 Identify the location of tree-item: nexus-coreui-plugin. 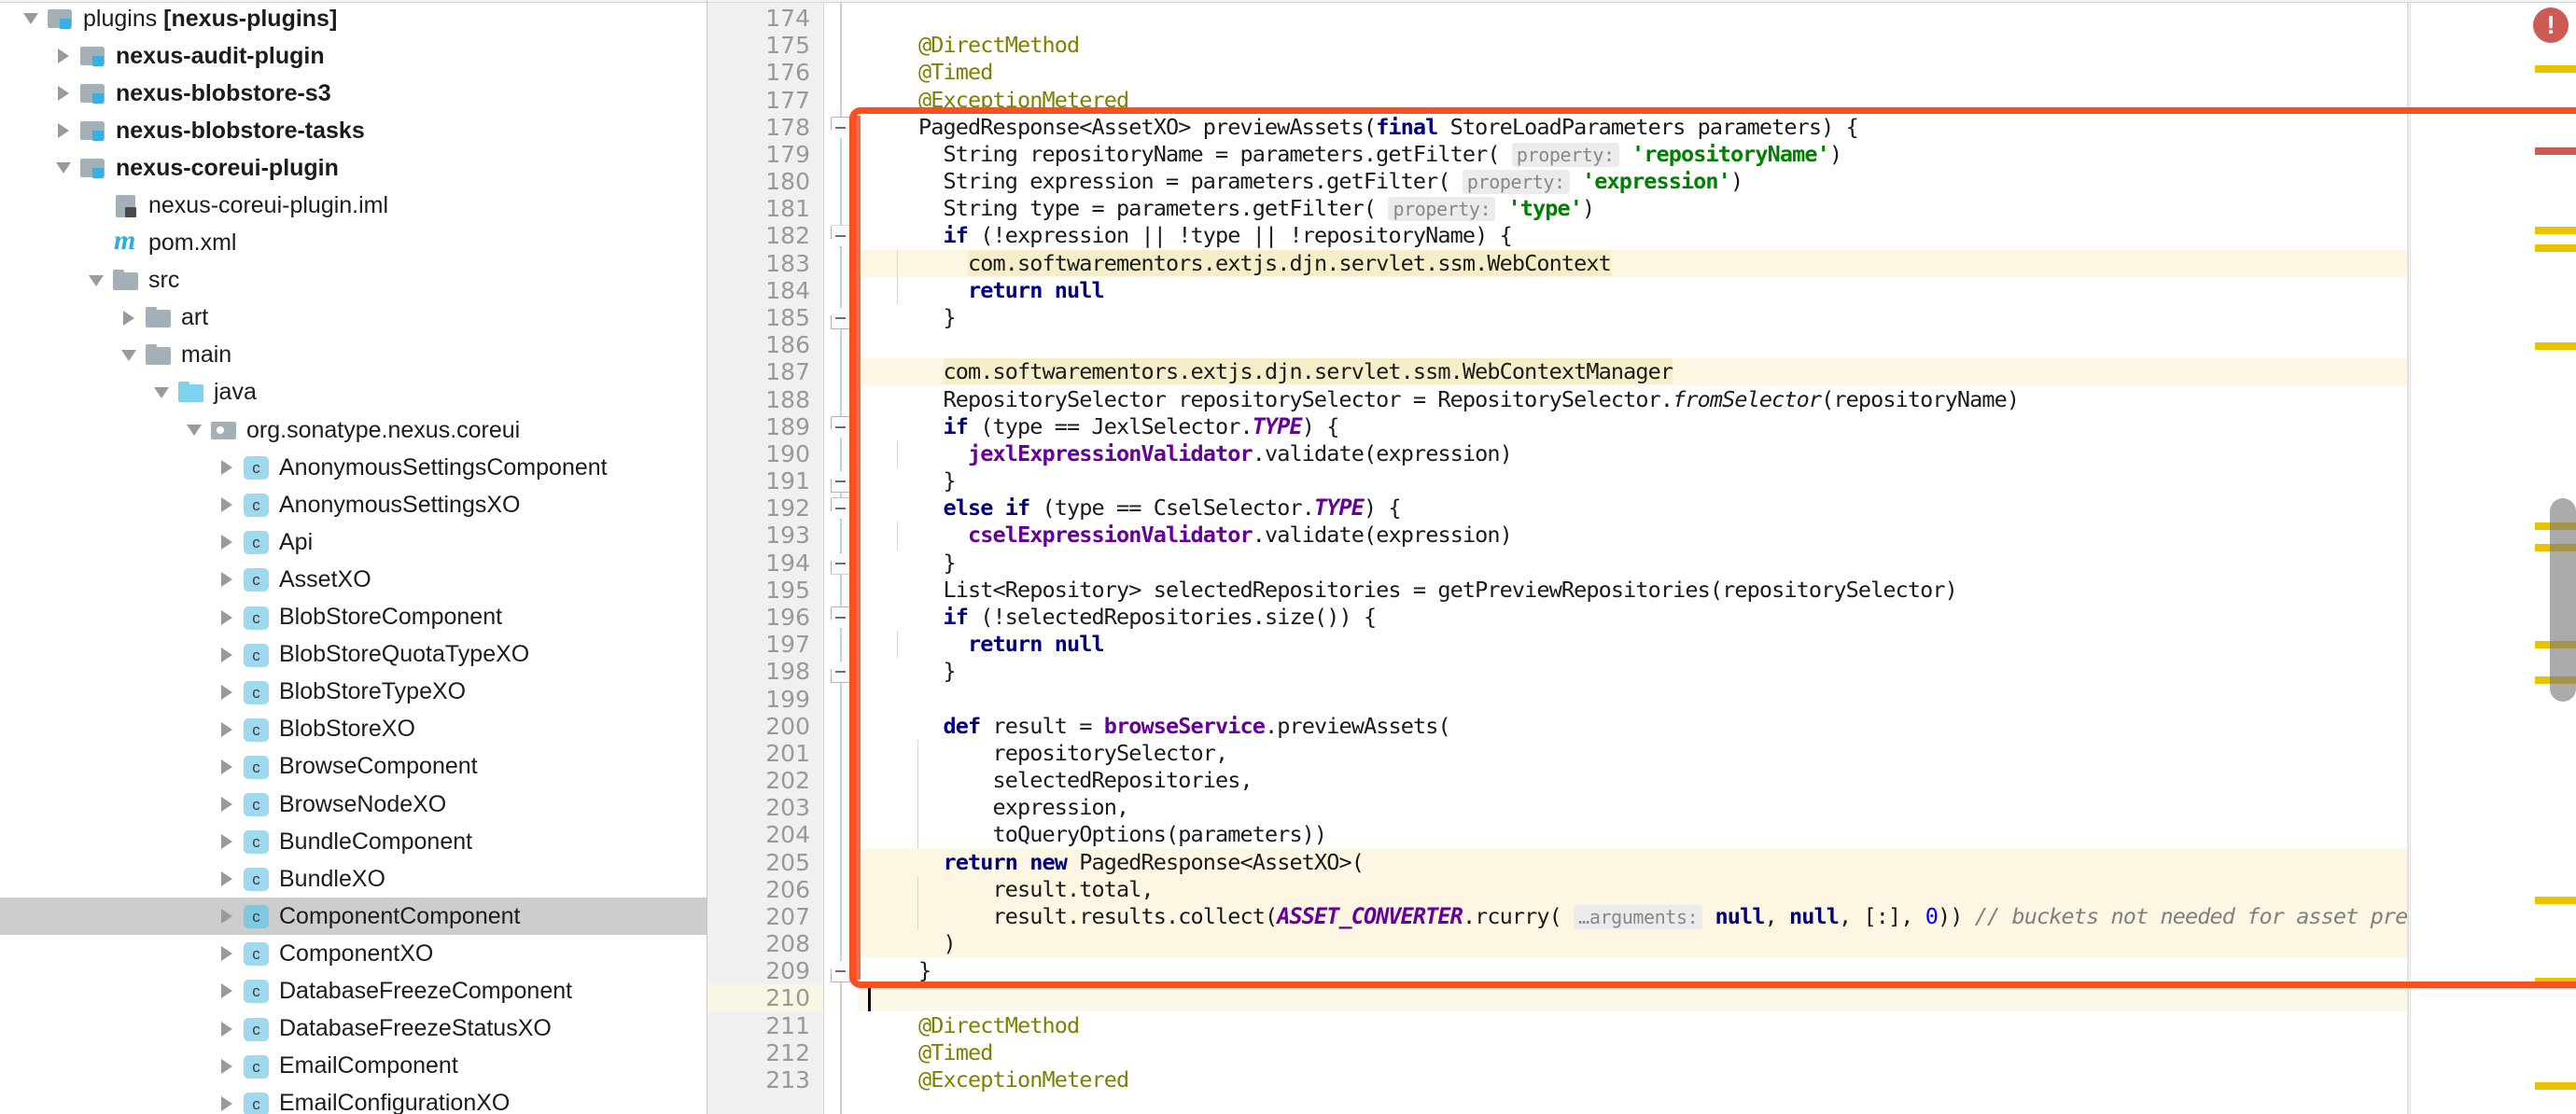
(353, 168).